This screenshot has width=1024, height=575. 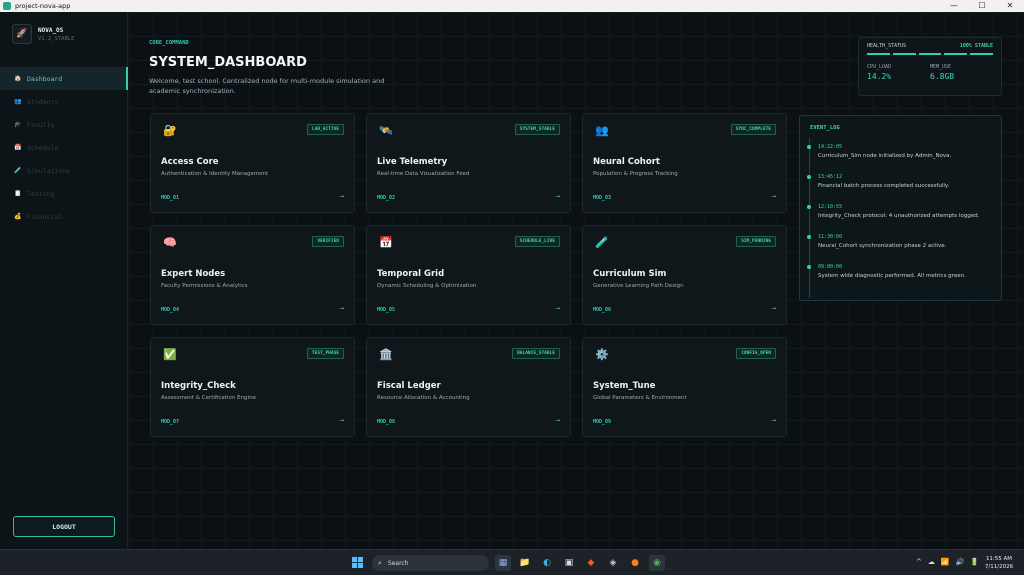 I want to click on widgets-icon: ▦, so click(x=503, y=563).